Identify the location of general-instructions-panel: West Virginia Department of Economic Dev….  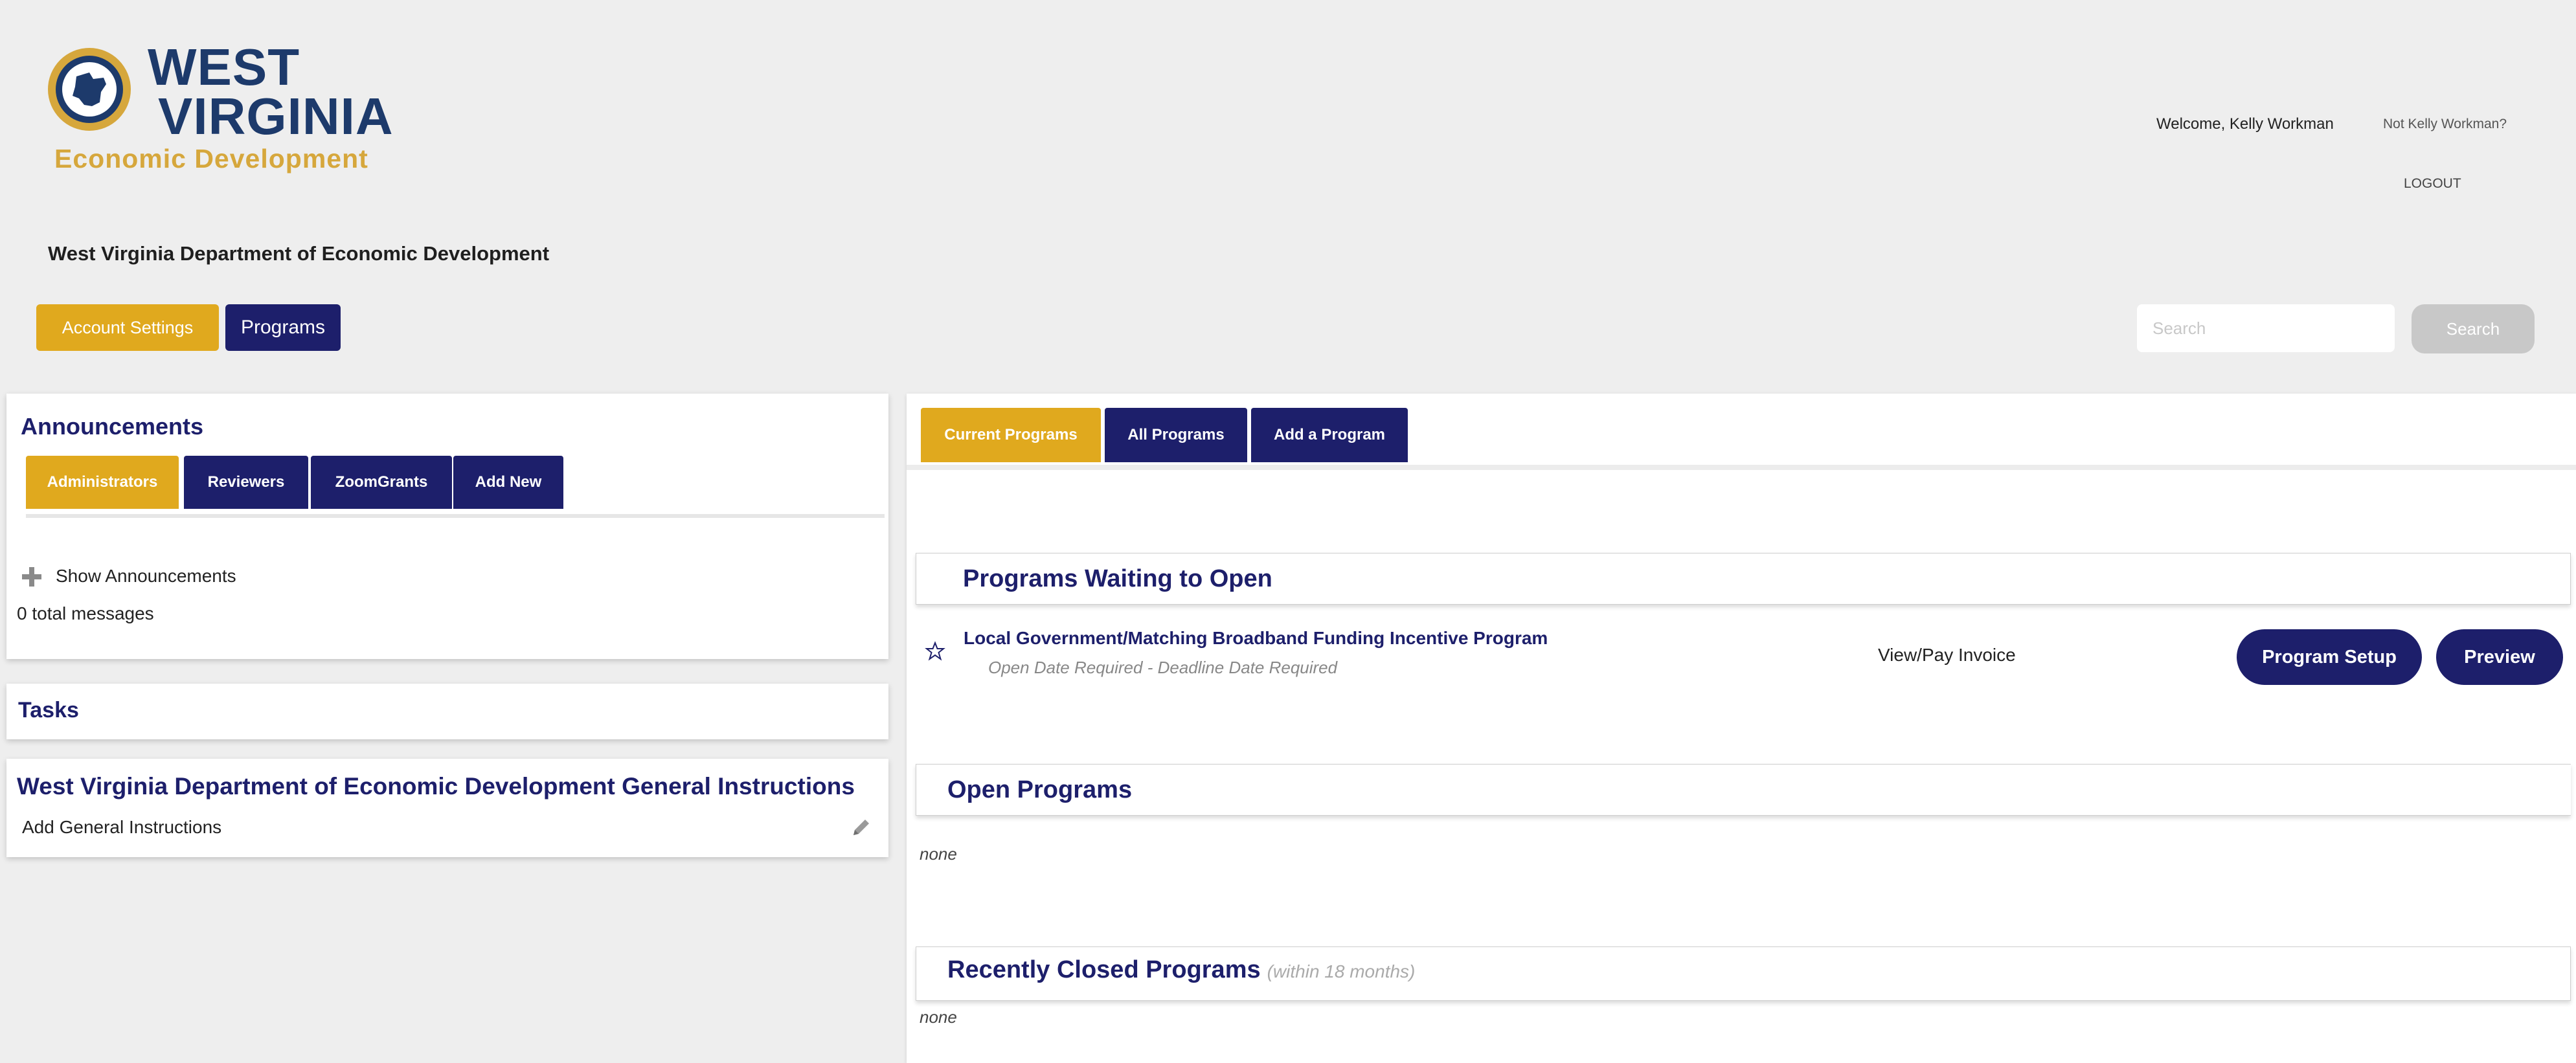
(447, 808).